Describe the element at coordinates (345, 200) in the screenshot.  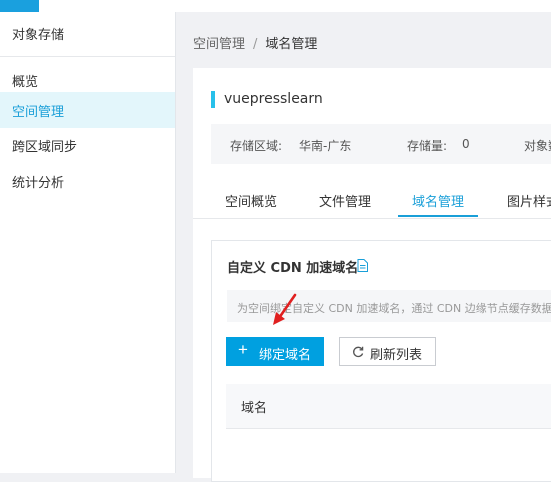
I see `tab-file-management: 文件管理` at that location.